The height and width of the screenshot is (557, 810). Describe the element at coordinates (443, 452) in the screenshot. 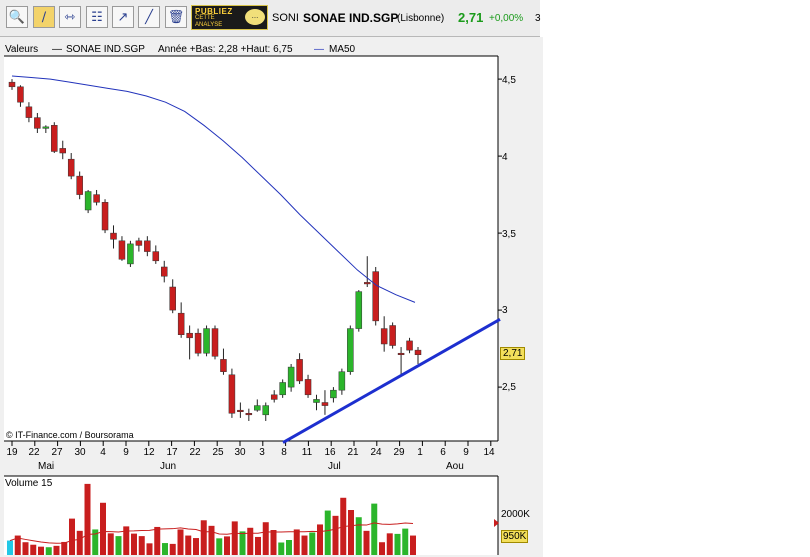

I see `x-tick-label: 6` at that location.